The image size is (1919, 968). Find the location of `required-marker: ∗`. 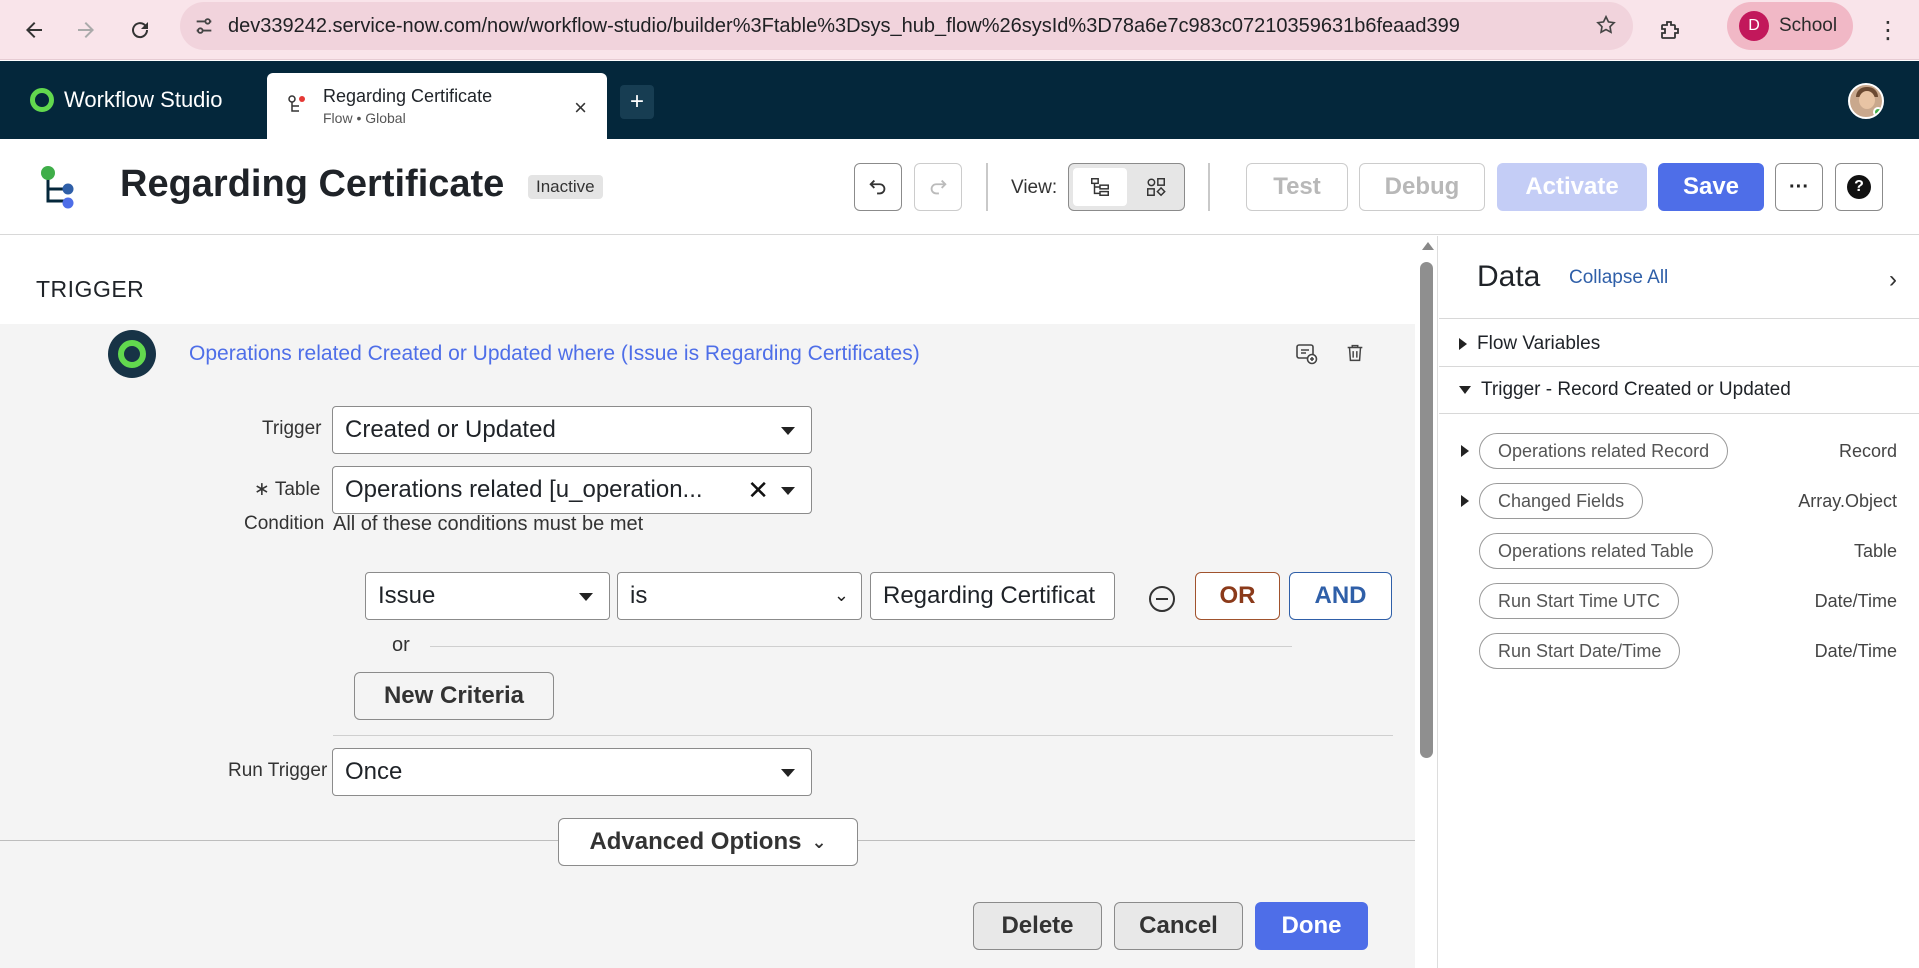

required-marker: ∗ is located at coordinates (262, 489).